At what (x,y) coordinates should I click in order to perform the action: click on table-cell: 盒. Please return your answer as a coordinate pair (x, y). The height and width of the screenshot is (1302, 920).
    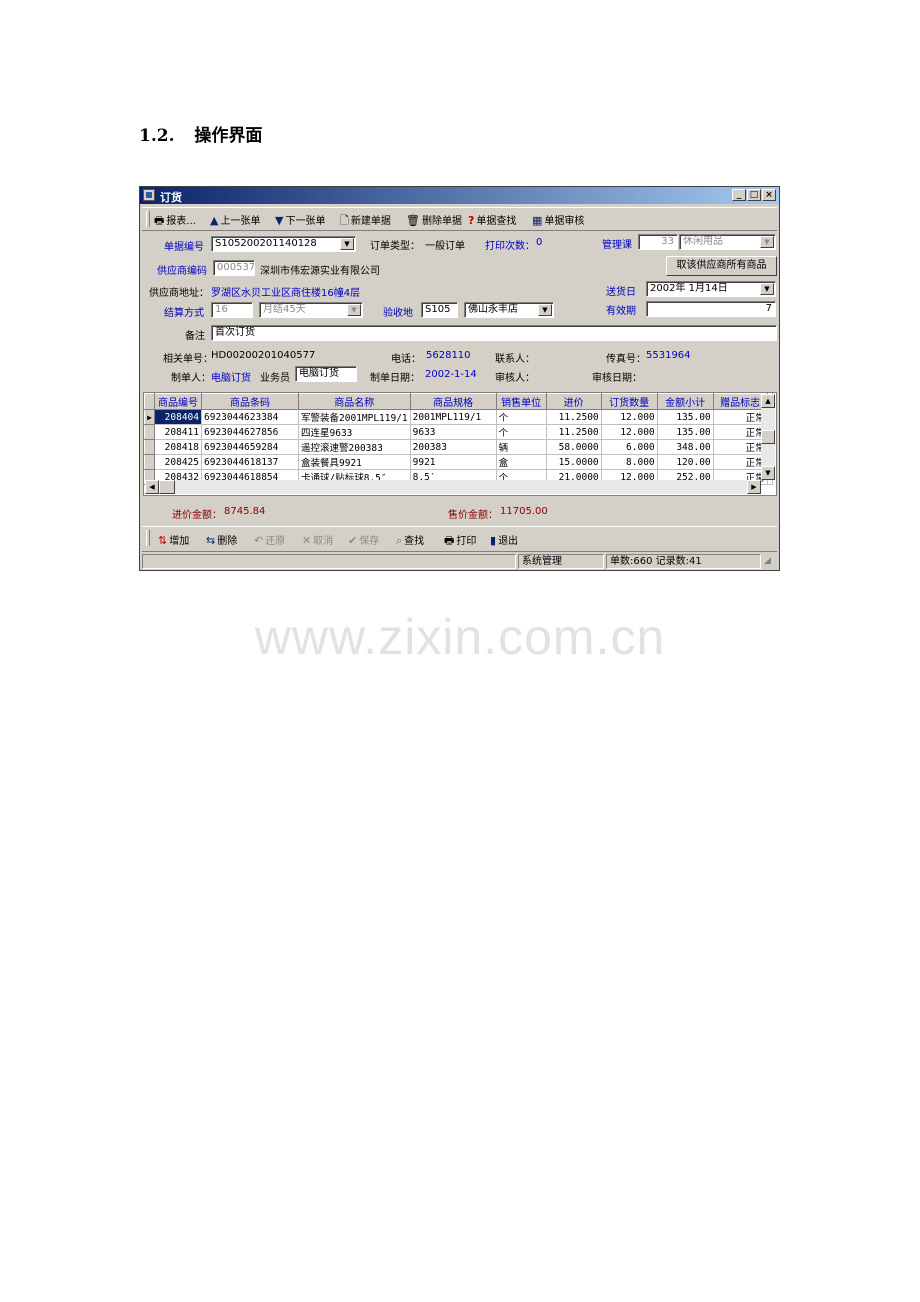
    Looking at the image, I should click on (521, 462).